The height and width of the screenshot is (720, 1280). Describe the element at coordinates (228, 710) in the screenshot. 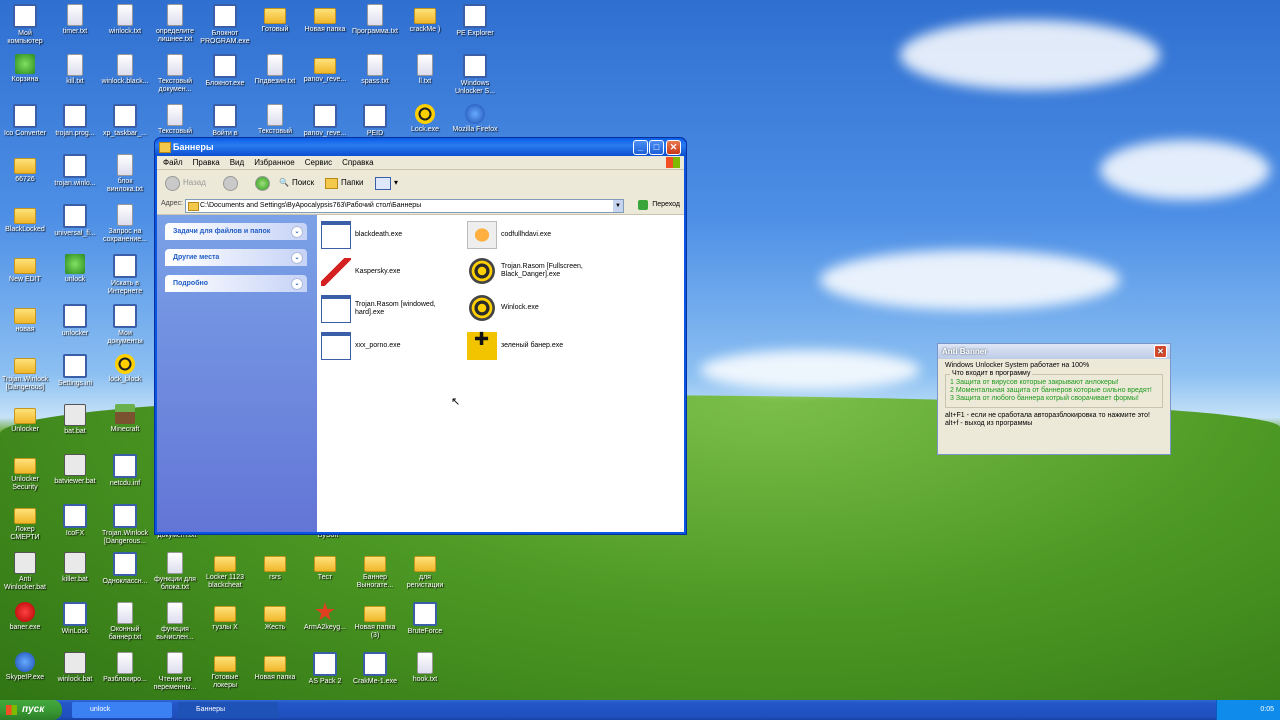

I see `taskbar-item-banners: Баннеры` at that location.